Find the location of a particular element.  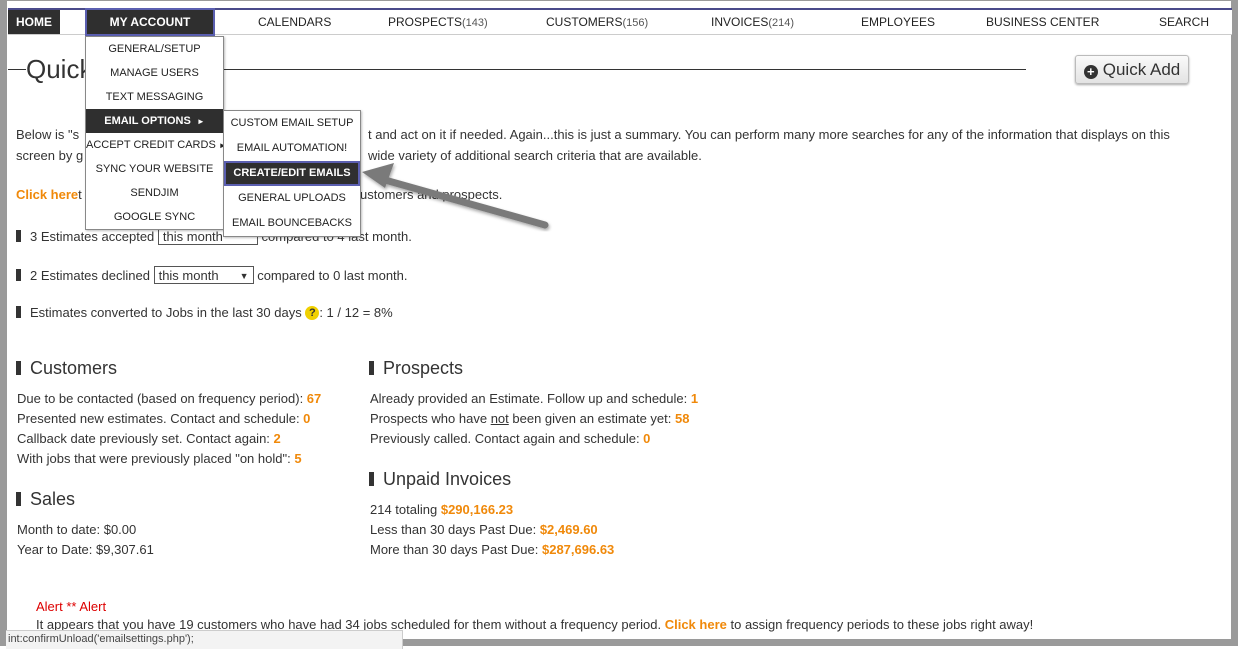

prospects-heading-label: Prospects is located at coordinates (423, 368).